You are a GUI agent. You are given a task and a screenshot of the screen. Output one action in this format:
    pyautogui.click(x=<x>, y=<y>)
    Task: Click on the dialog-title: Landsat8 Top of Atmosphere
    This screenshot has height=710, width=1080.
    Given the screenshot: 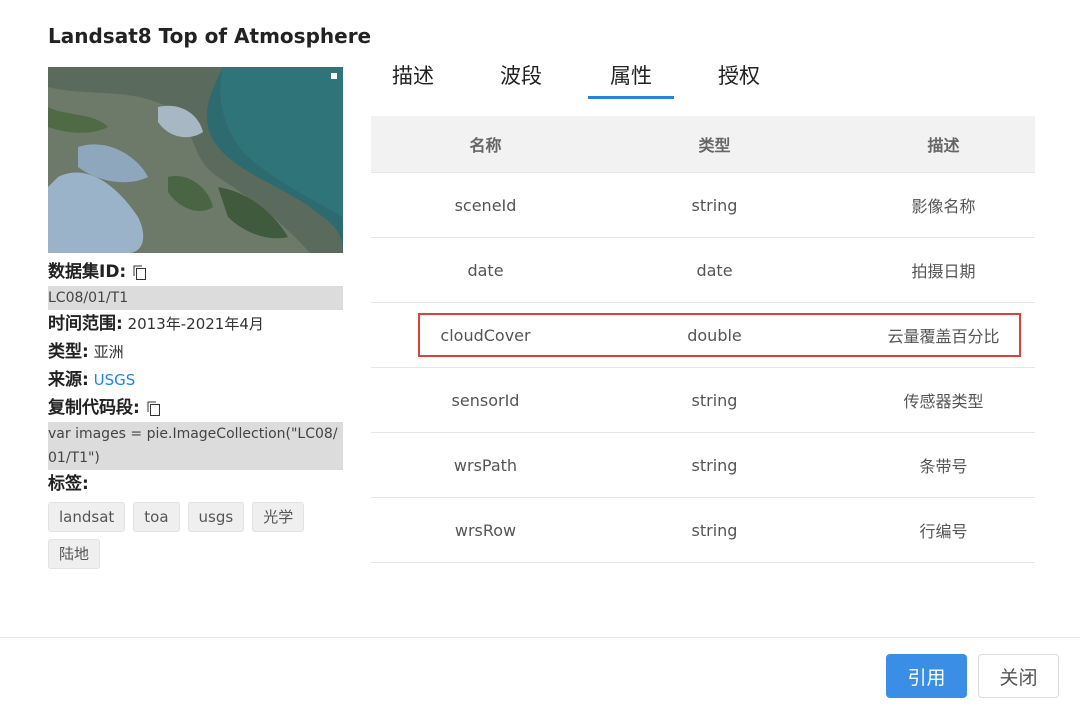 What is the action you would take?
    pyautogui.click(x=210, y=36)
    